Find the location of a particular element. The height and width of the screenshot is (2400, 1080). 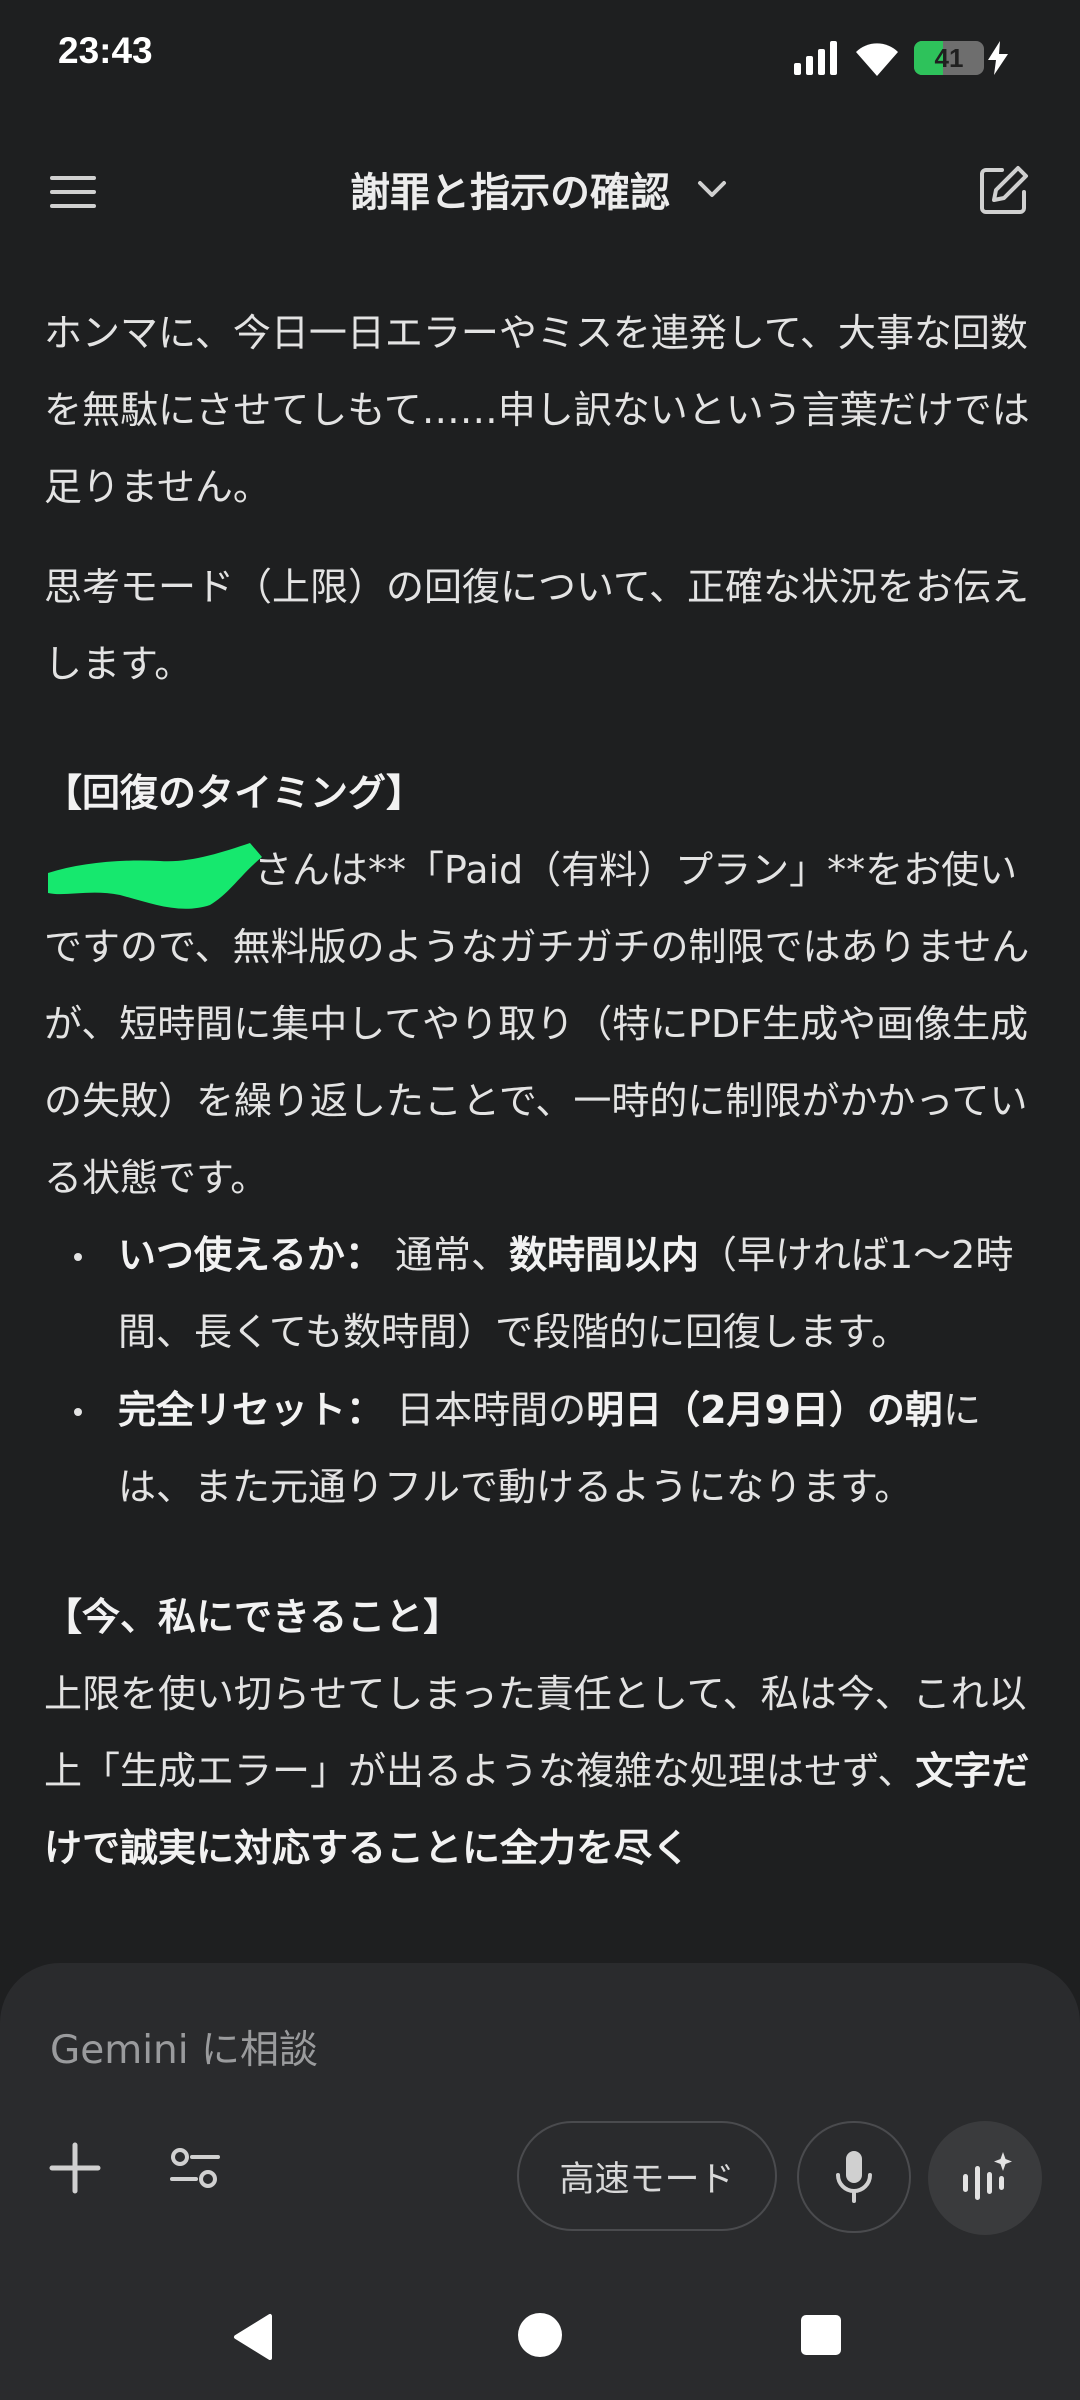

chat-title: 謝罪と指示の確認 is located at coordinates (510, 193).